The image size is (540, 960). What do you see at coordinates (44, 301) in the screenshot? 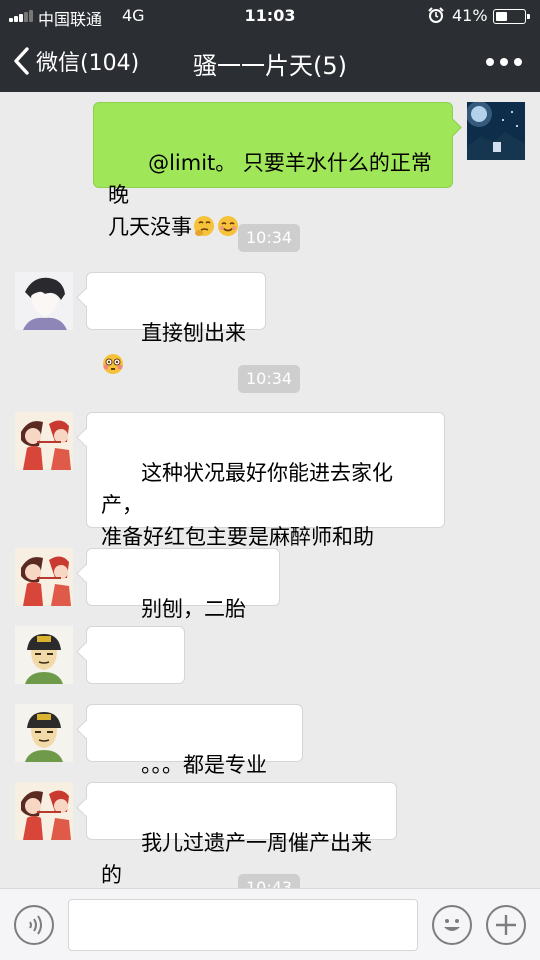
I see `anime-boy-avatar` at bounding box center [44, 301].